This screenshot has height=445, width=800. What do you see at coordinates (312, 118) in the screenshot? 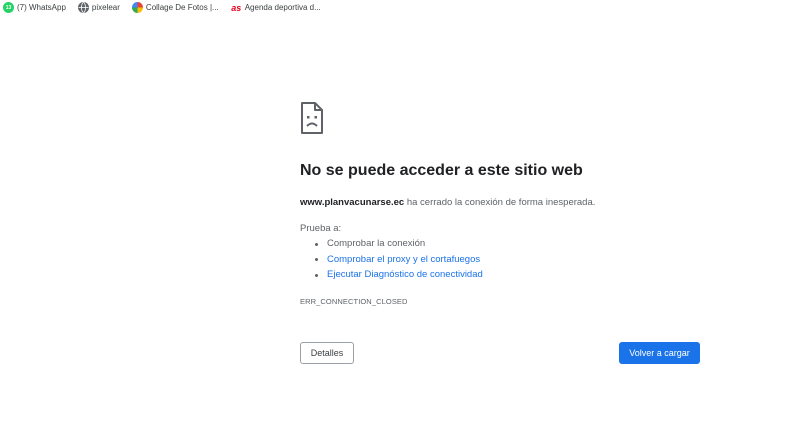
I see `sad-page-icon` at bounding box center [312, 118].